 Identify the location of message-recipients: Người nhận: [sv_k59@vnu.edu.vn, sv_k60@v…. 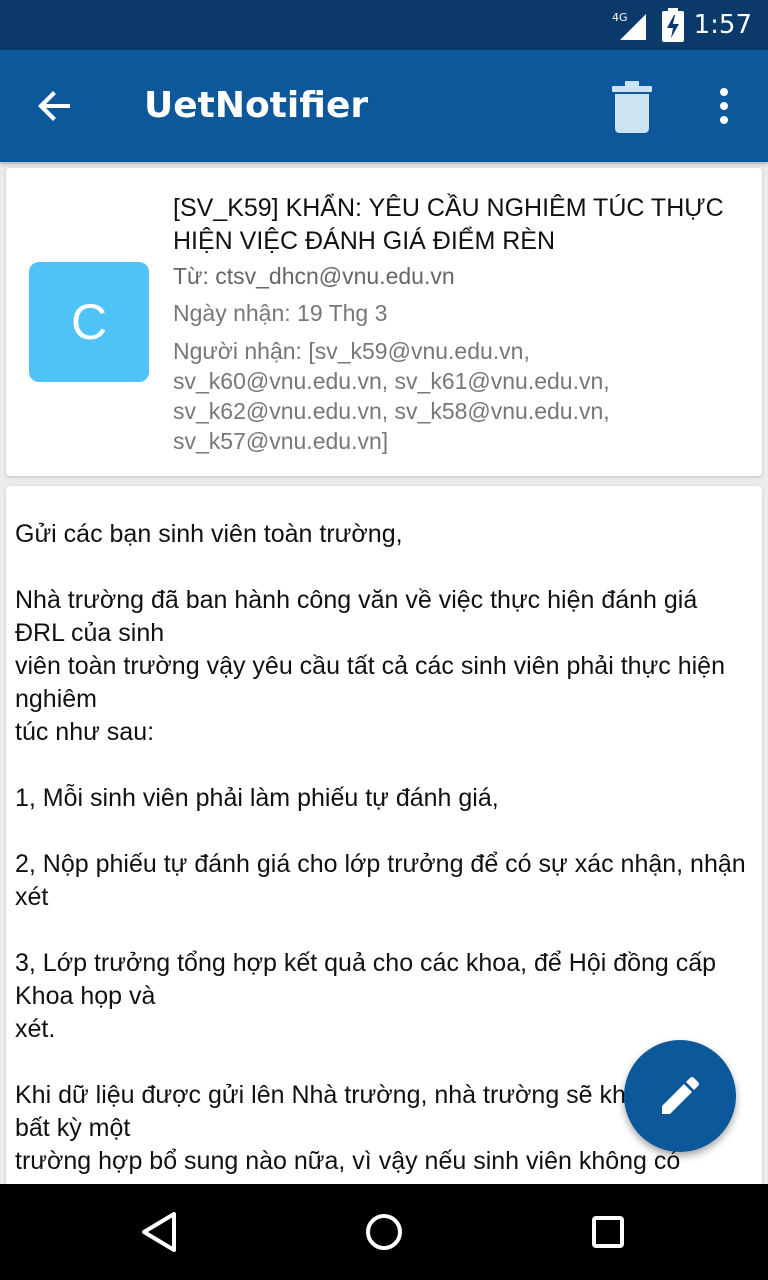
(391, 396).